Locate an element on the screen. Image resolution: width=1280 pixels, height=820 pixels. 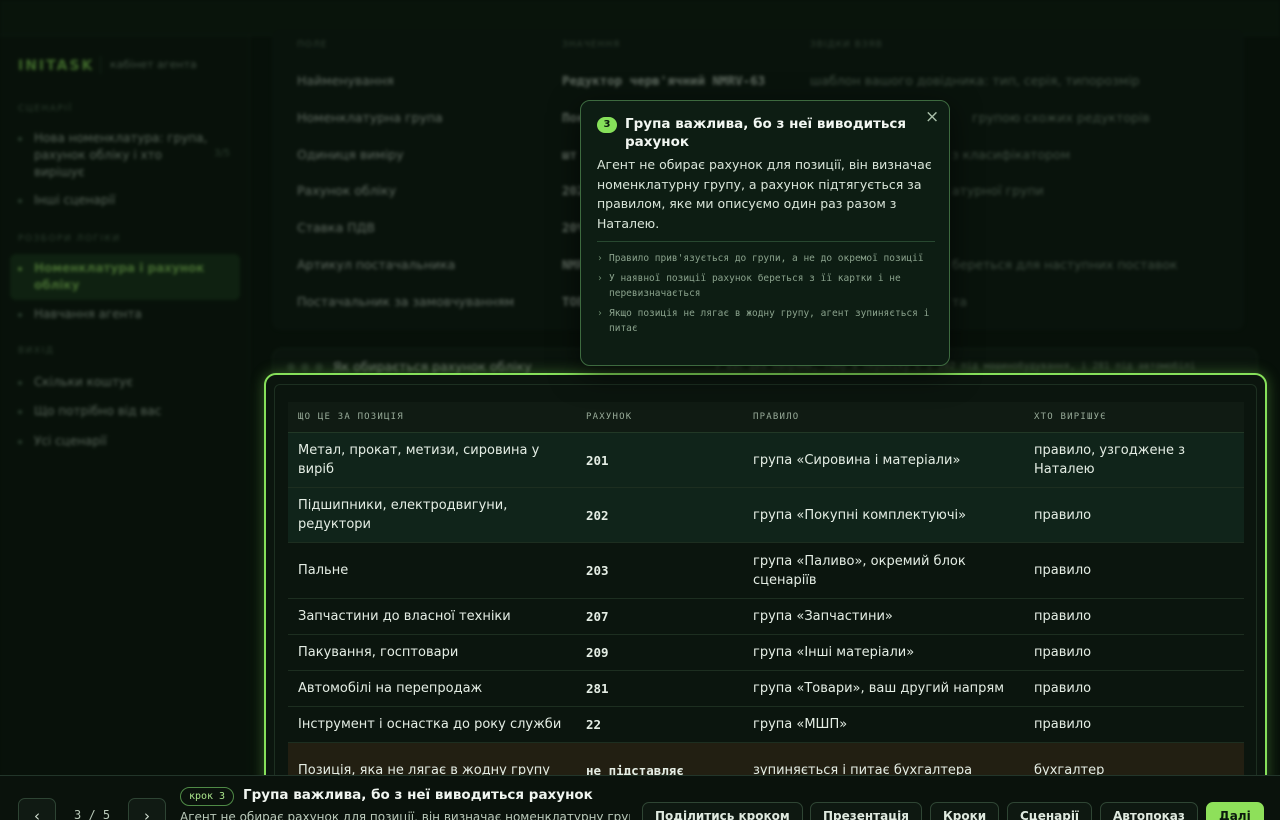
cell-rule: група «Інші матеріали» is located at coordinates (834, 652).